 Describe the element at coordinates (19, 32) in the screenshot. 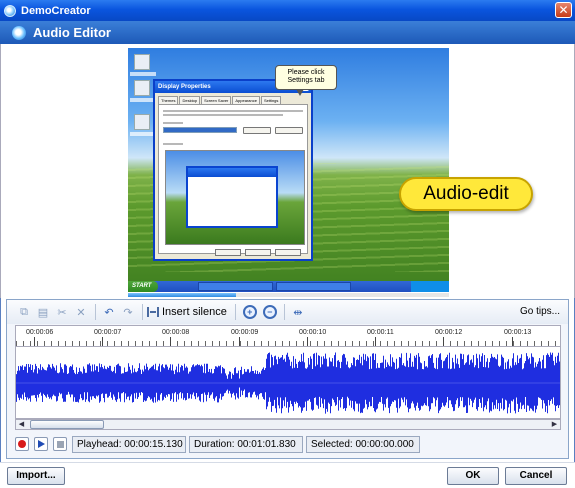

I see `audio-editor-icon` at that location.